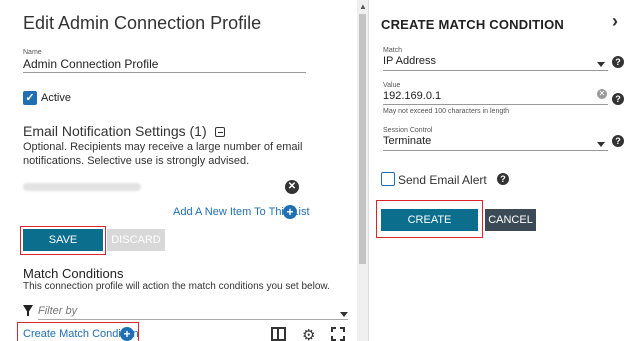 The height and width of the screenshot is (341, 631). Describe the element at coordinates (601, 144) in the screenshot. I see `session-dropdown-caret-icon` at that location.